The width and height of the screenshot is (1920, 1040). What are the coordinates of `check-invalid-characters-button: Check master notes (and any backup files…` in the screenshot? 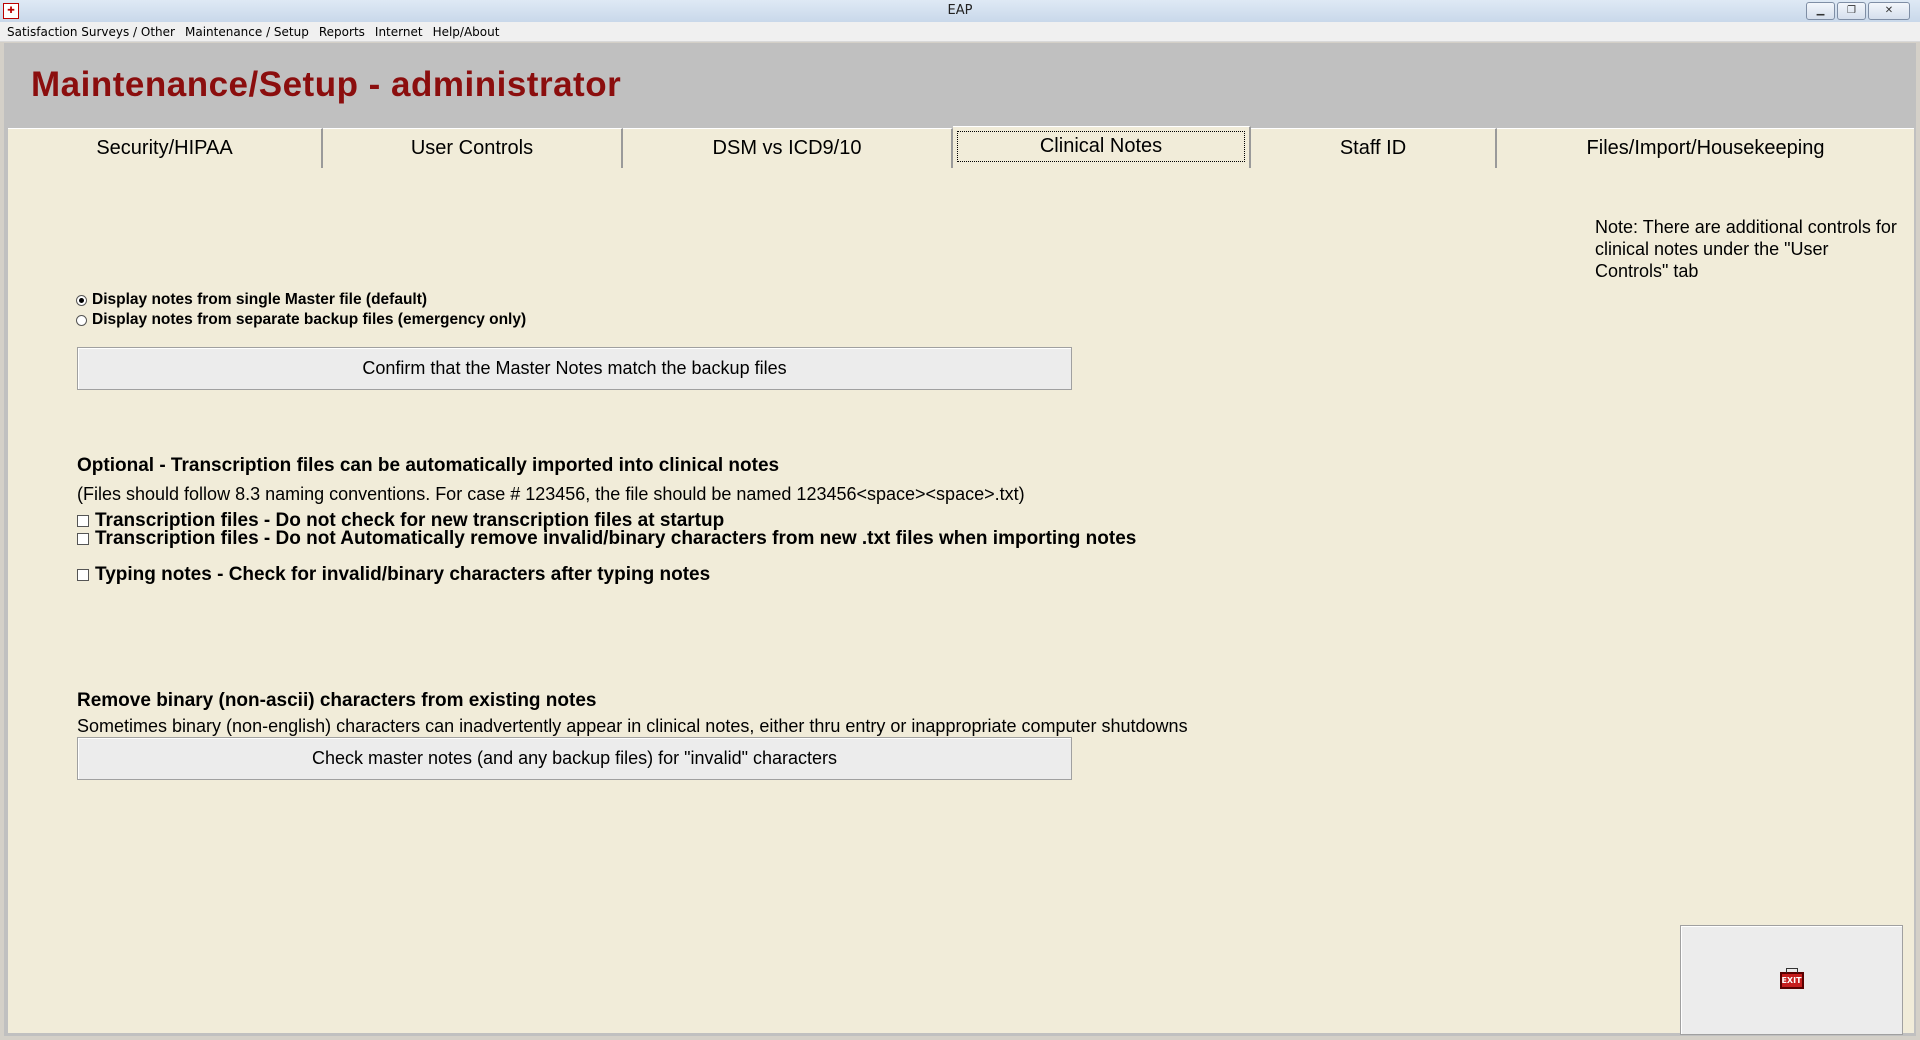 It's located at (574, 758).